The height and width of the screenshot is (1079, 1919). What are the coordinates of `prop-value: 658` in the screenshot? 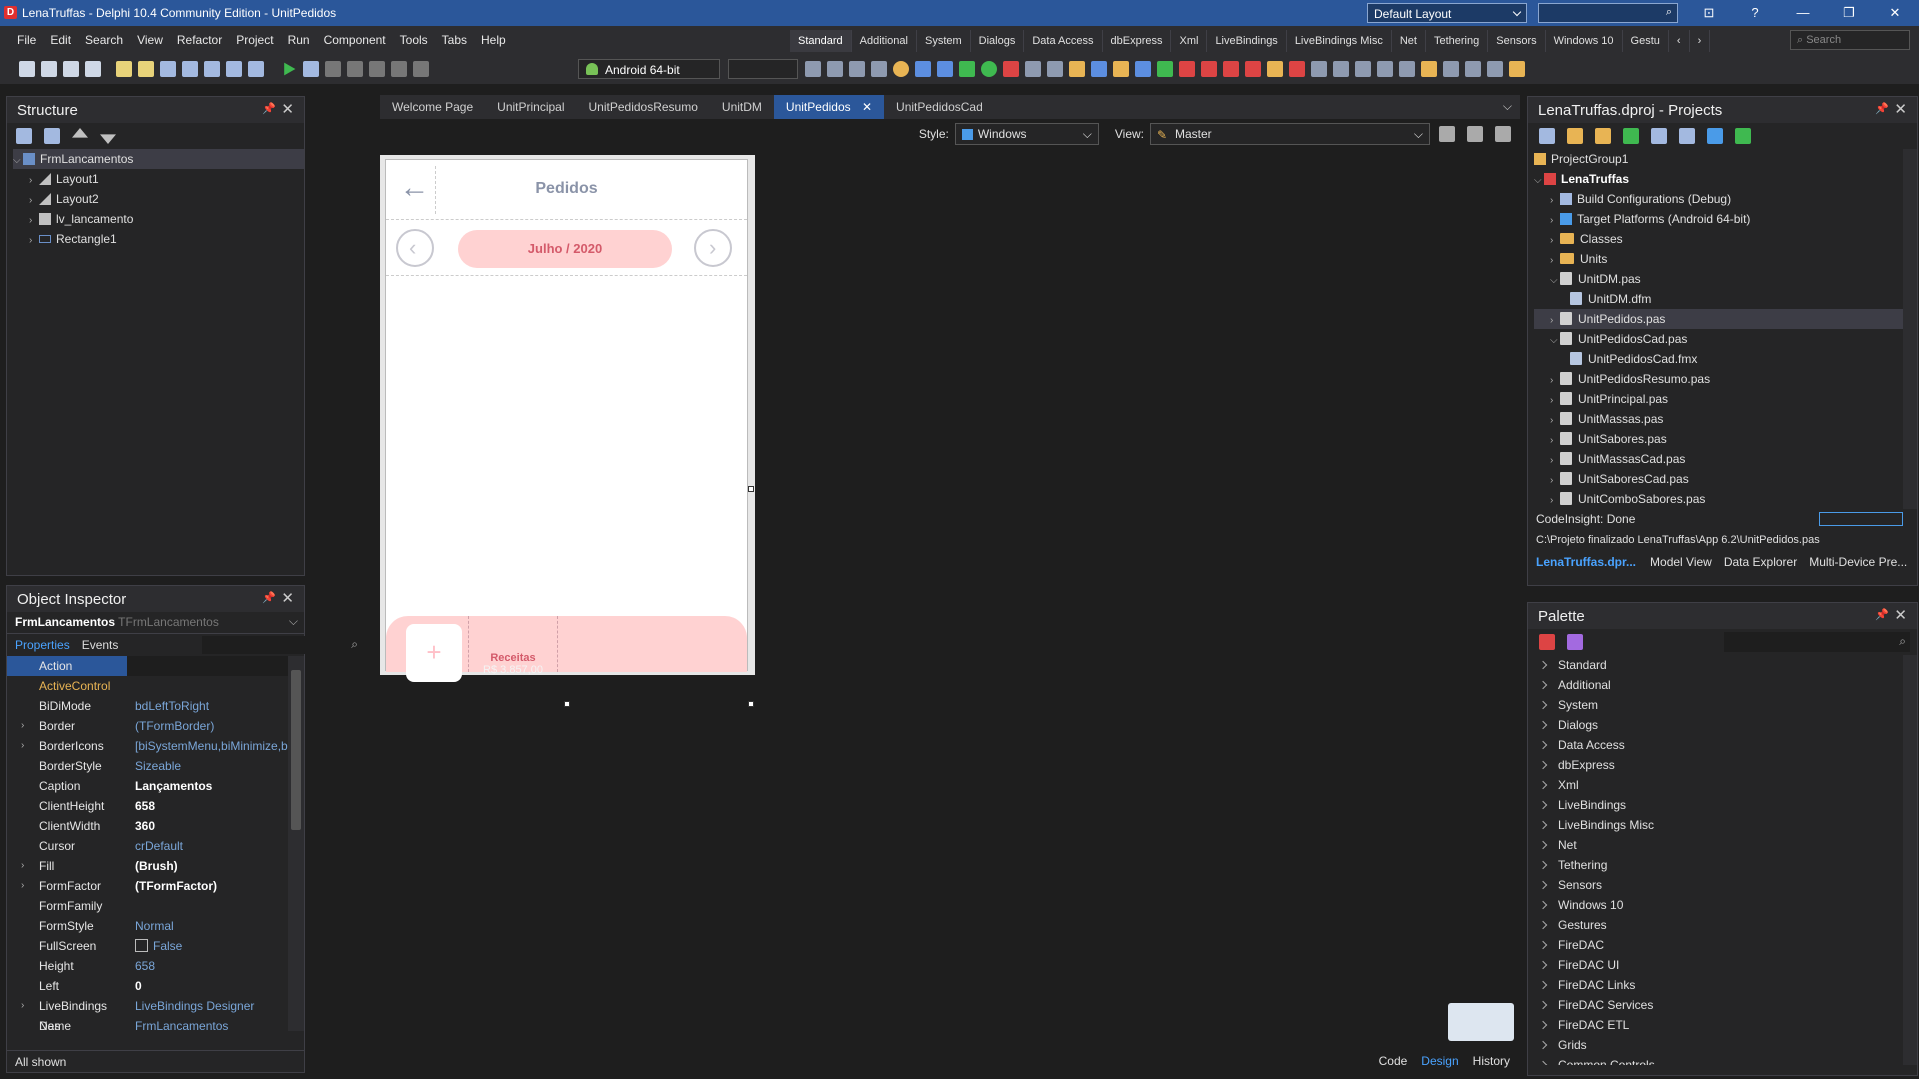 It's located at (215, 806).